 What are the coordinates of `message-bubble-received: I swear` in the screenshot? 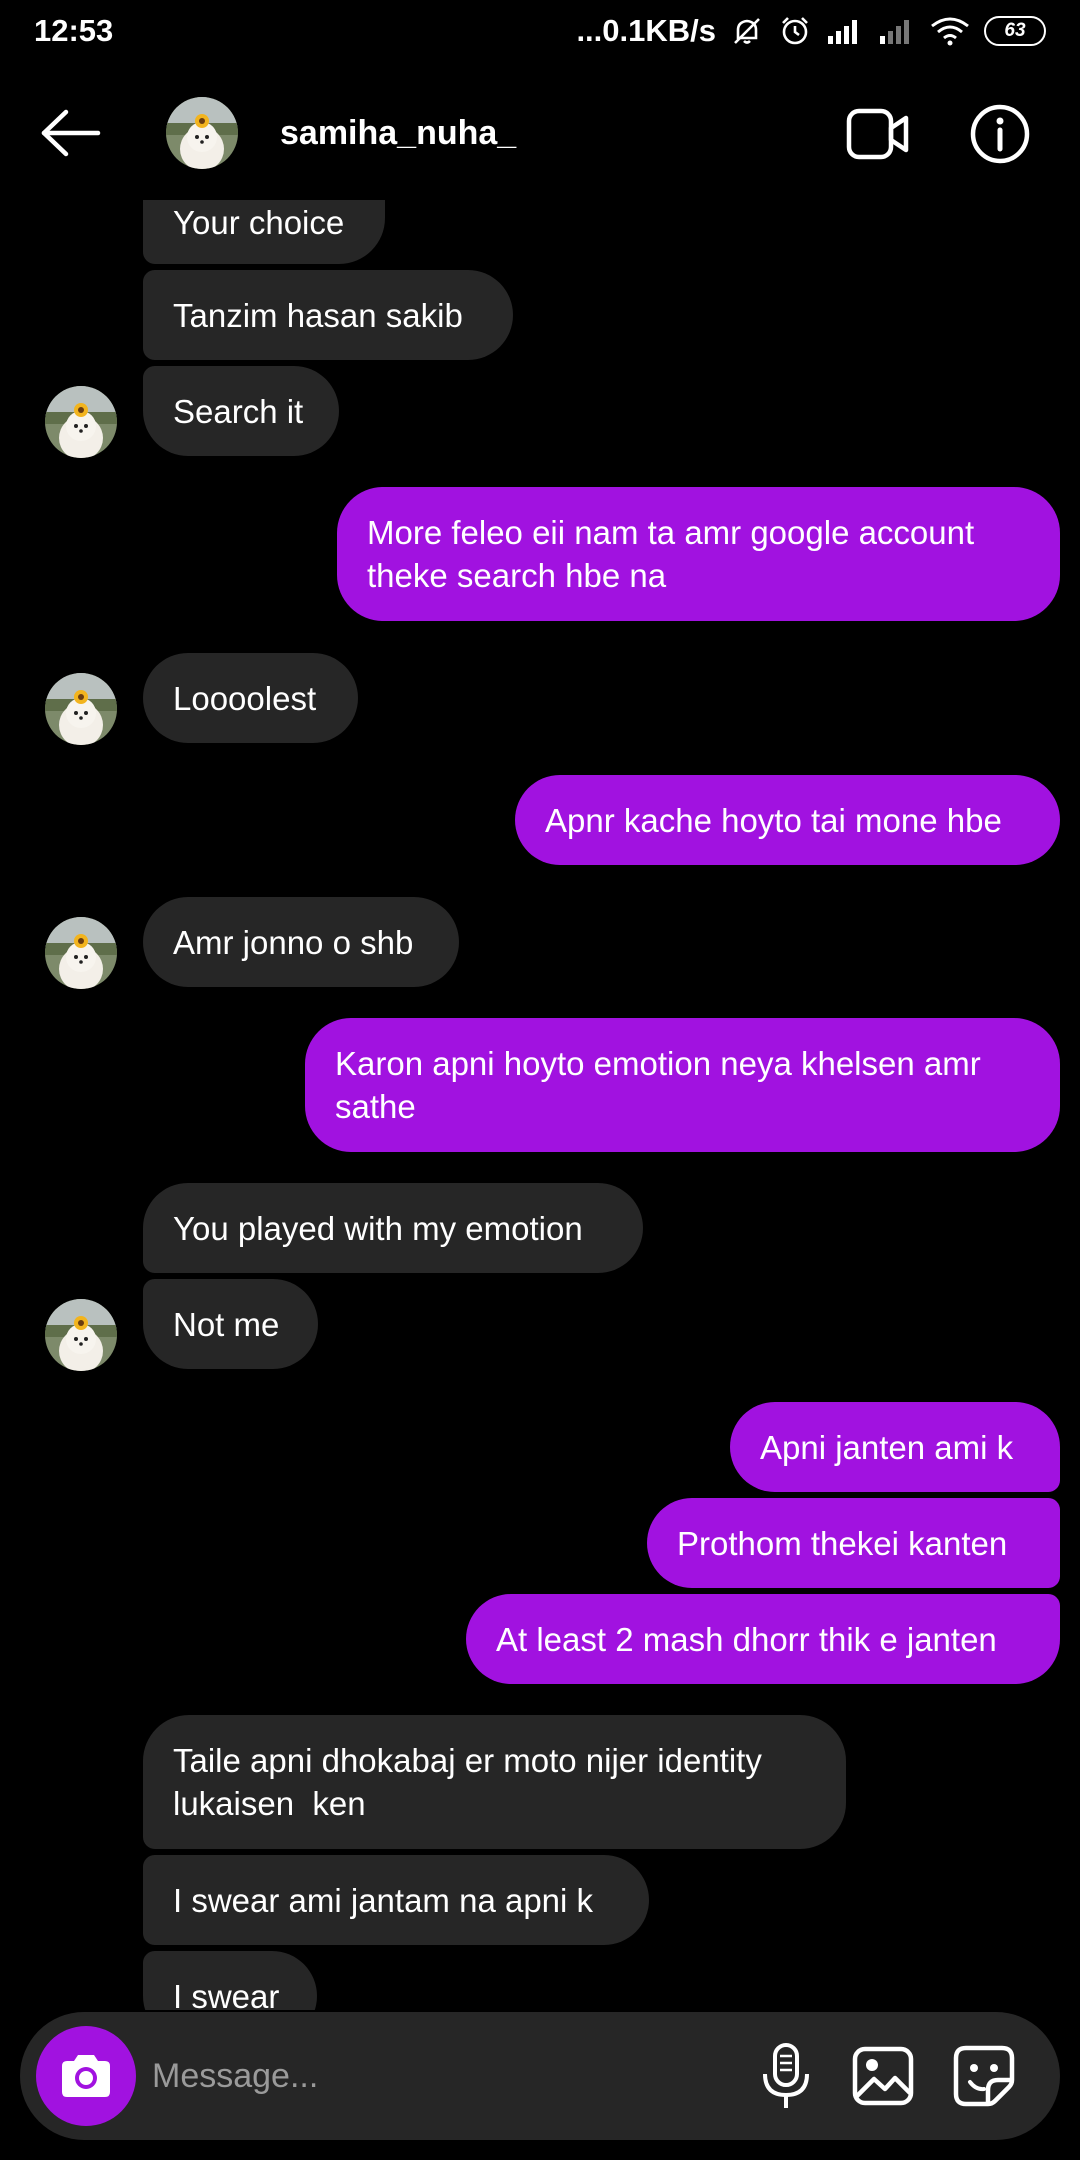 It's located at (230, 1980).